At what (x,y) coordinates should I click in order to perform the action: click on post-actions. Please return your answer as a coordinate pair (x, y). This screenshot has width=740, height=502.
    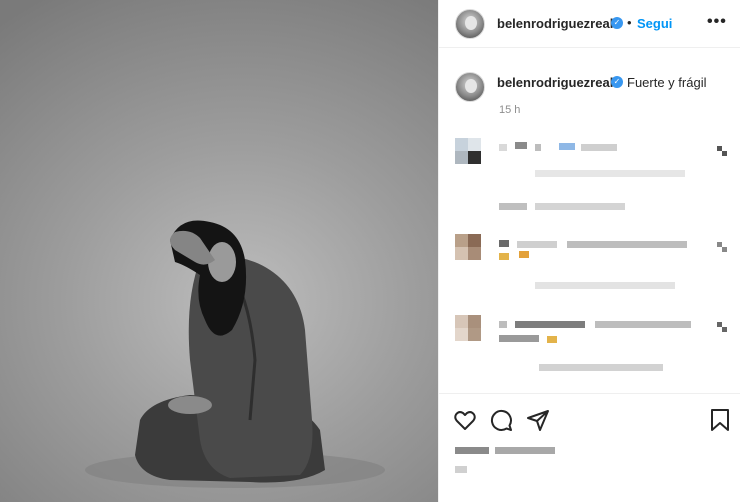
    Looking at the image, I should click on (589, 447).